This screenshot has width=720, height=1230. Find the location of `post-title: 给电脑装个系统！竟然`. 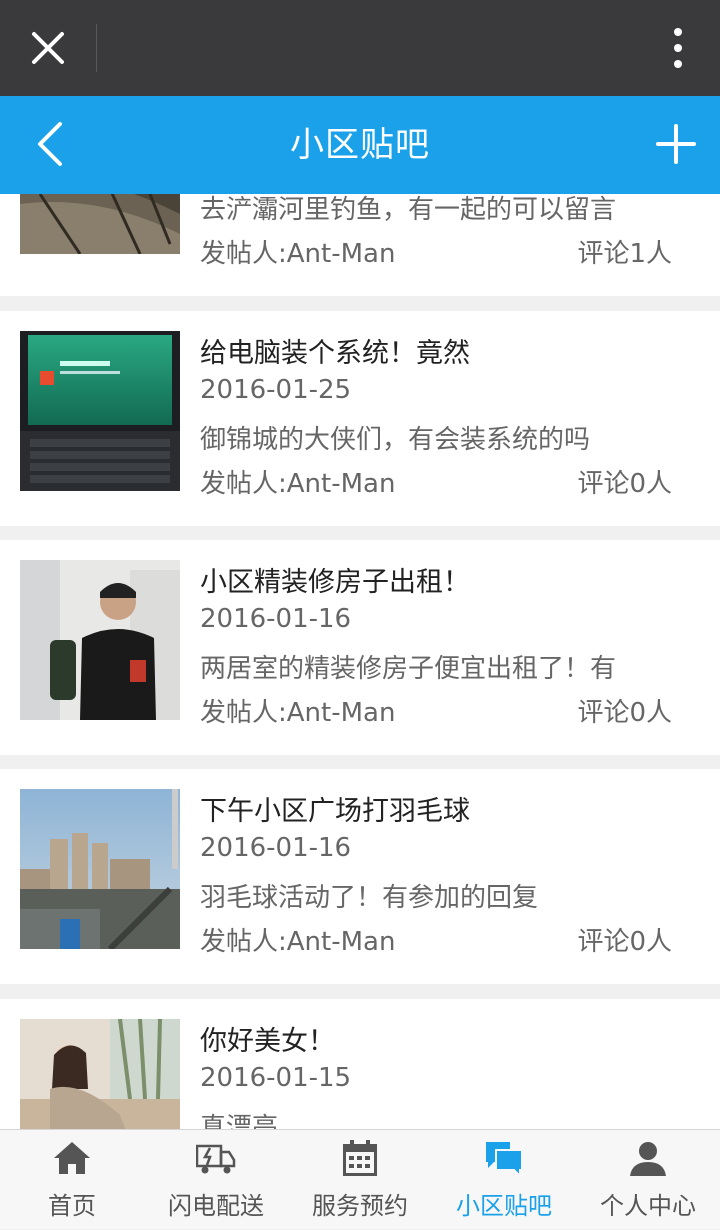

post-title: 给电脑装个系统！竟然 is located at coordinates (335, 353).